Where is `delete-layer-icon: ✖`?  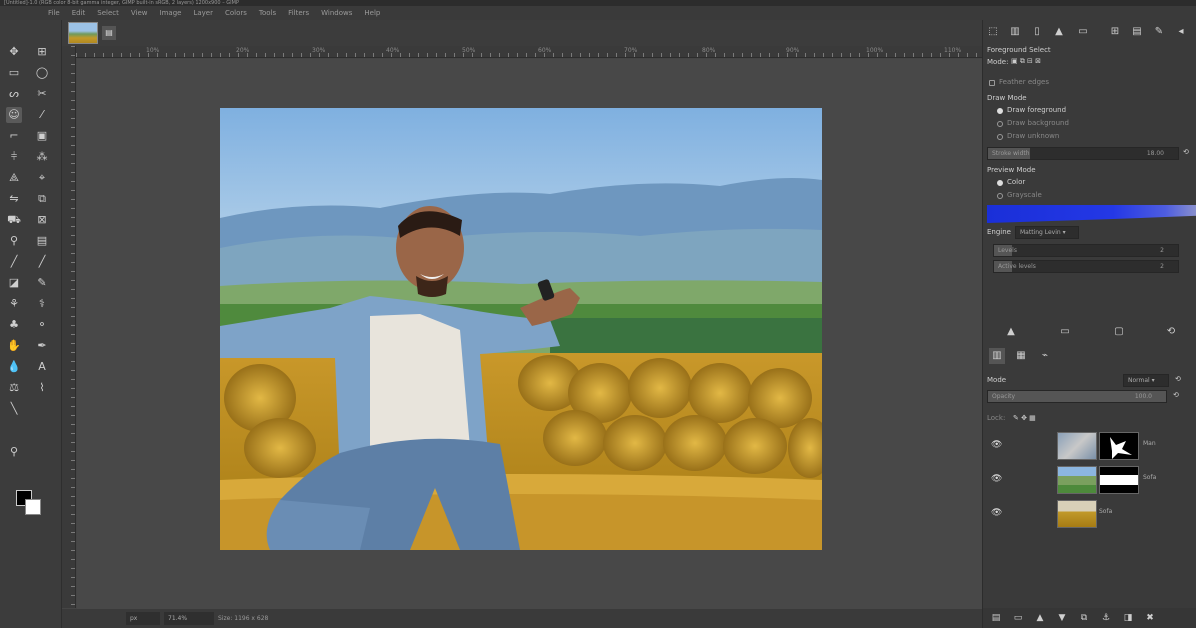
delete-layer-icon: ✖ is located at coordinates (1150, 618).